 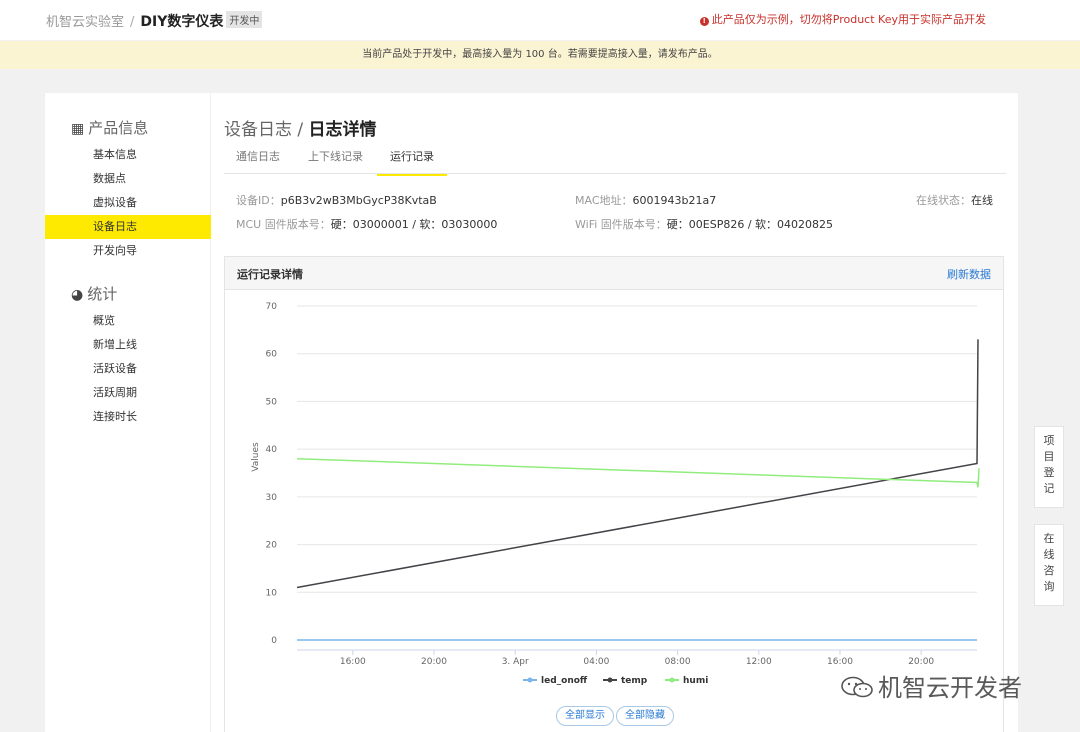 What do you see at coordinates (118, 128) in the screenshot?
I see `sidebar-section-product-title: 产品信息` at bounding box center [118, 128].